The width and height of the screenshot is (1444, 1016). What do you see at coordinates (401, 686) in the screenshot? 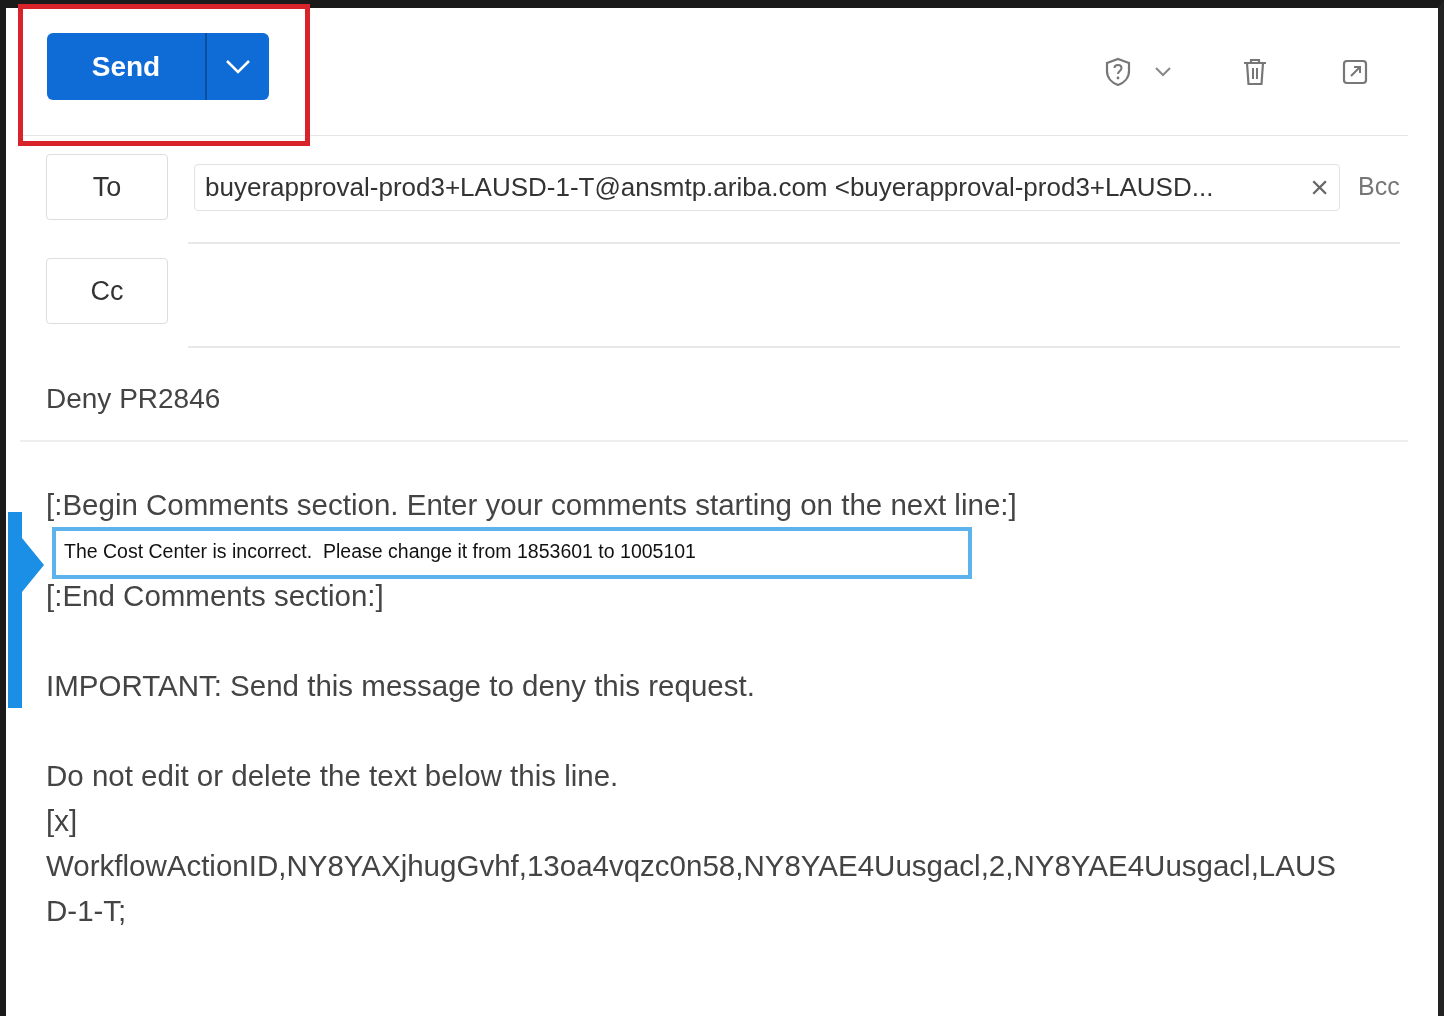
I see `body-line: IMPORTANT: Send this message to deny this request.` at bounding box center [401, 686].